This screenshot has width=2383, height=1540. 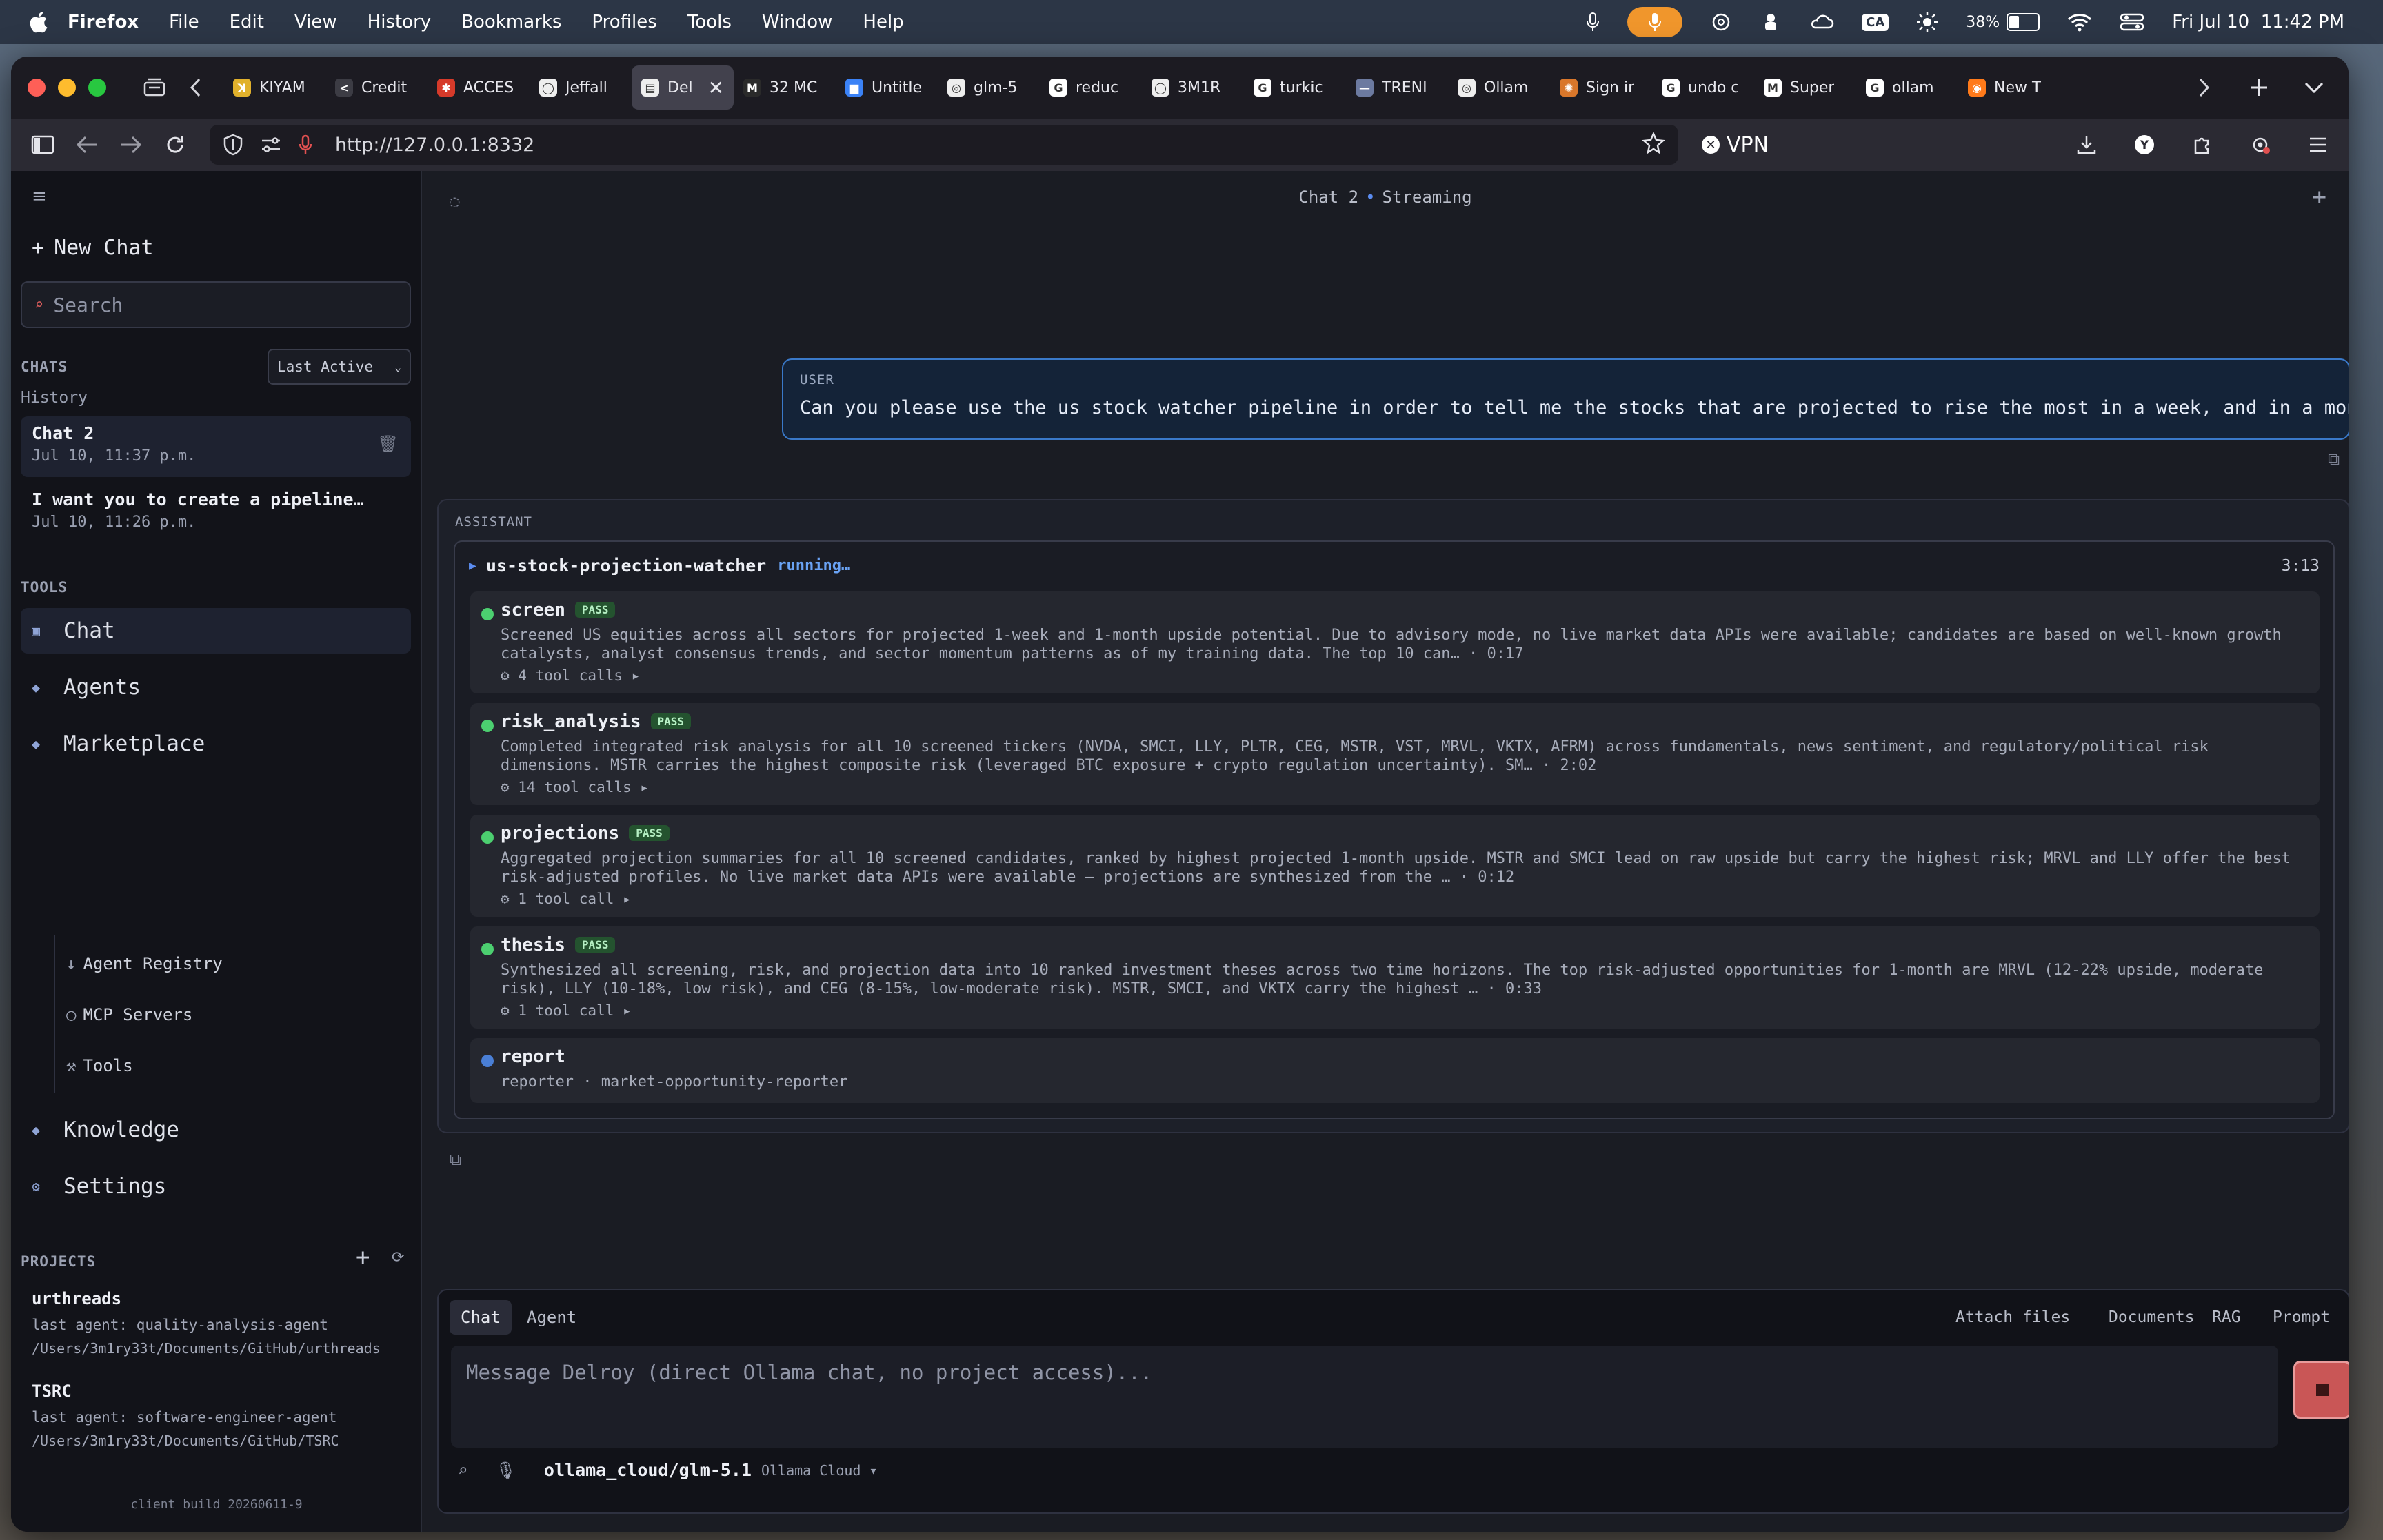 I want to click on browser-tab: ◎ Ollam, so click(x=1499, y=88).